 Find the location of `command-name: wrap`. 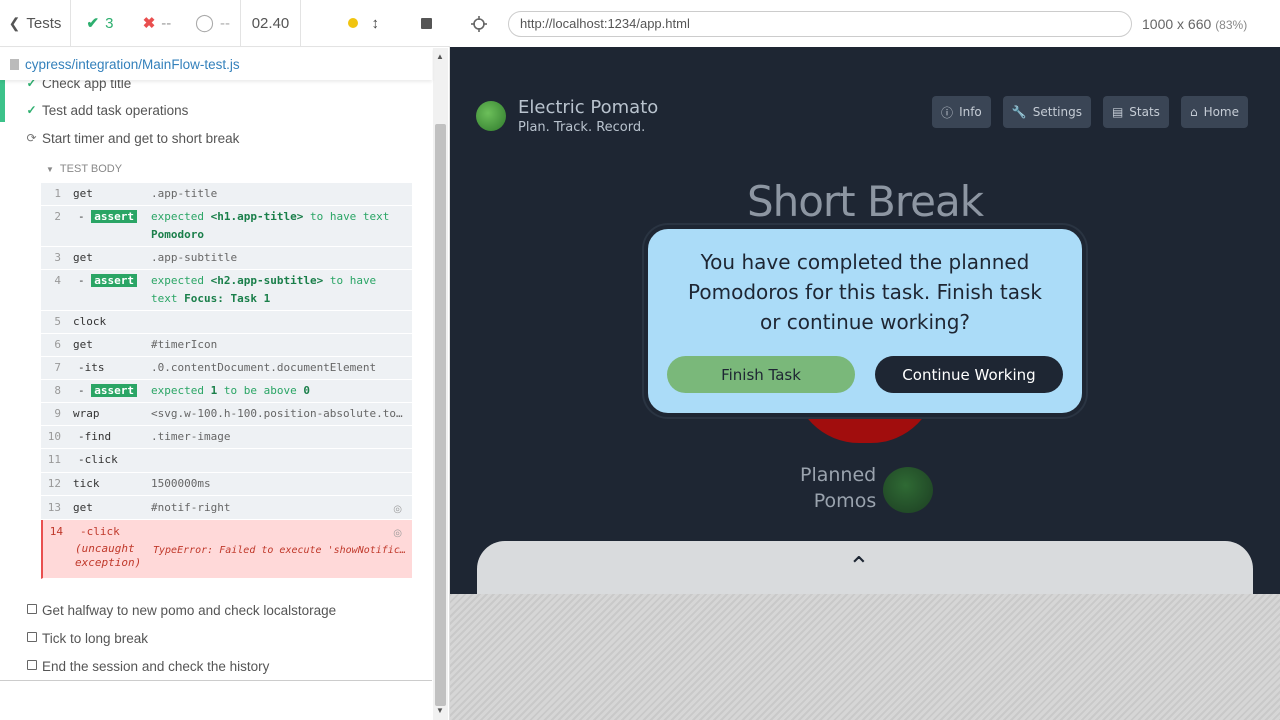

command-name: wrap is located at coordinates (86, 413).